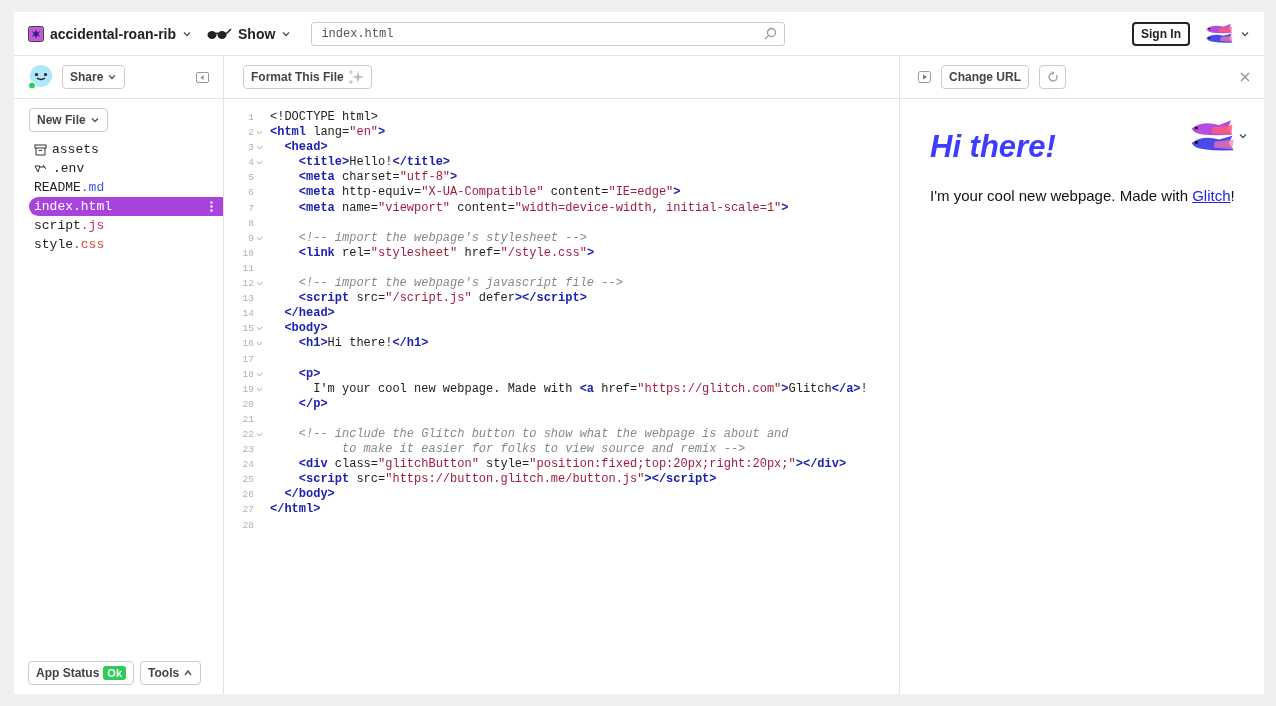 The height and width of the screenshot is (706, 1276). I want to click on code-line: <meta name="viewport" content="width=device-width, initial-scale=1">, so click(543, 208).